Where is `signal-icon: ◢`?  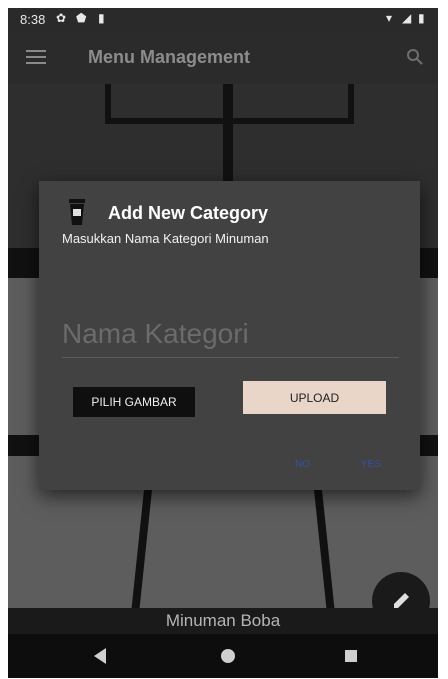 signal-icon: ◢ is located at coordinates (407, 18).